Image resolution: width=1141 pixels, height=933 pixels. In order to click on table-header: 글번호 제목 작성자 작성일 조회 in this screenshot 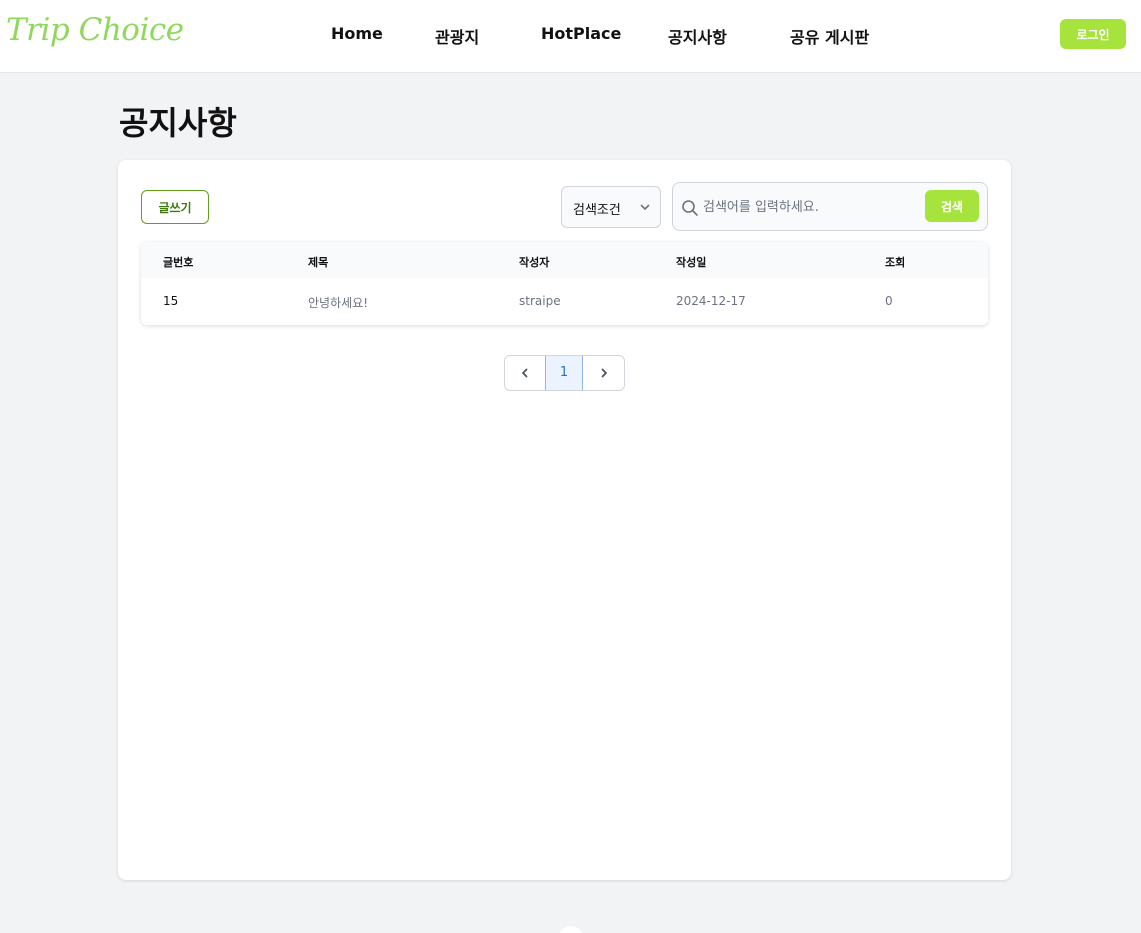, I will do `click(564, 260)`.